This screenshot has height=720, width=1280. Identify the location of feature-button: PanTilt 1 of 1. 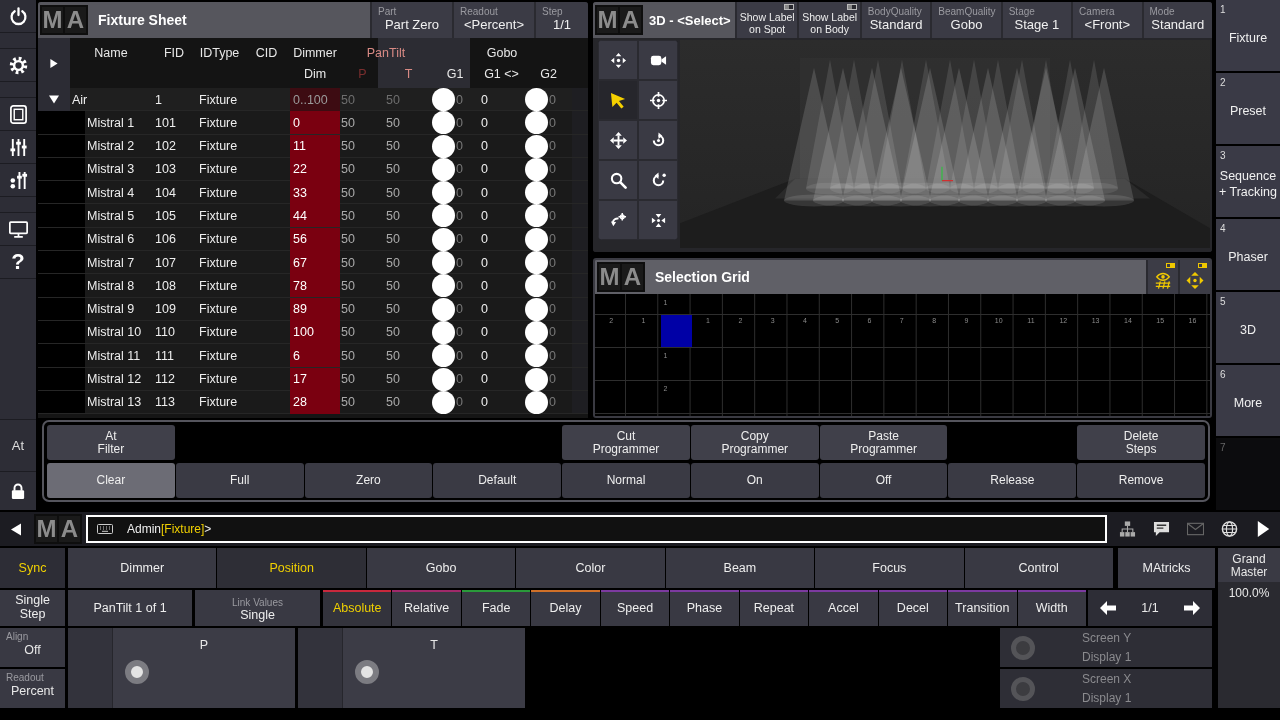
(130, 608).